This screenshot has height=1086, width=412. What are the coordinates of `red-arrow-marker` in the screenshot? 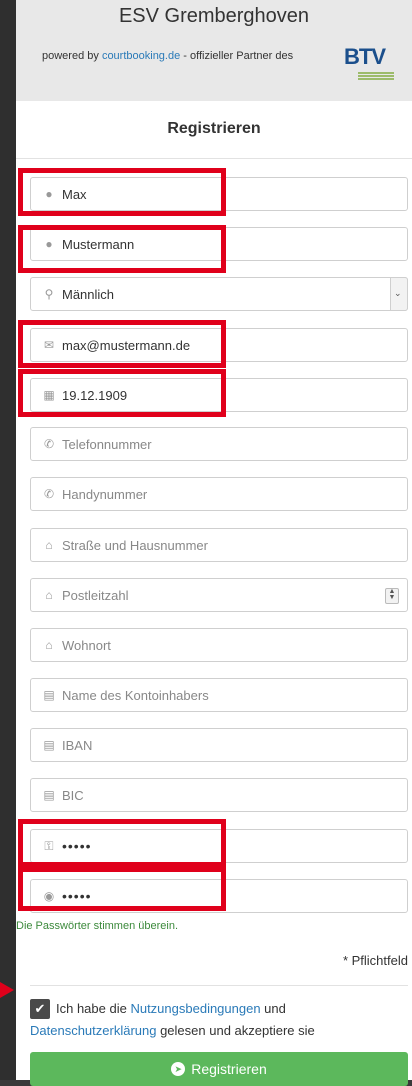 It's located at (7, 990).